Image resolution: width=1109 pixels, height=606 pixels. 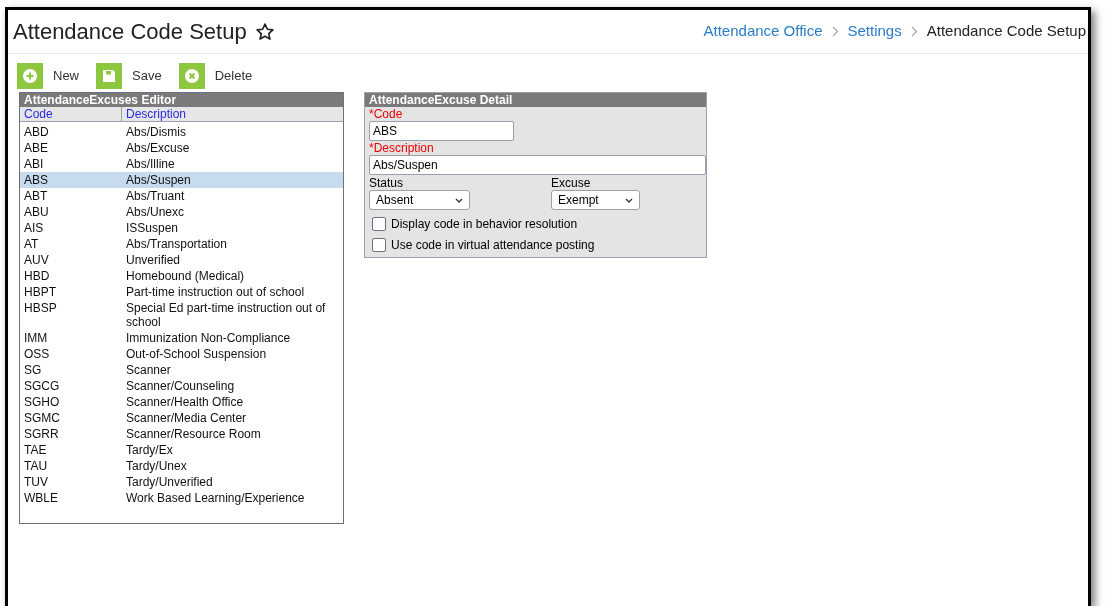 I want to click on plus-icon, so click(x=30, y=76).